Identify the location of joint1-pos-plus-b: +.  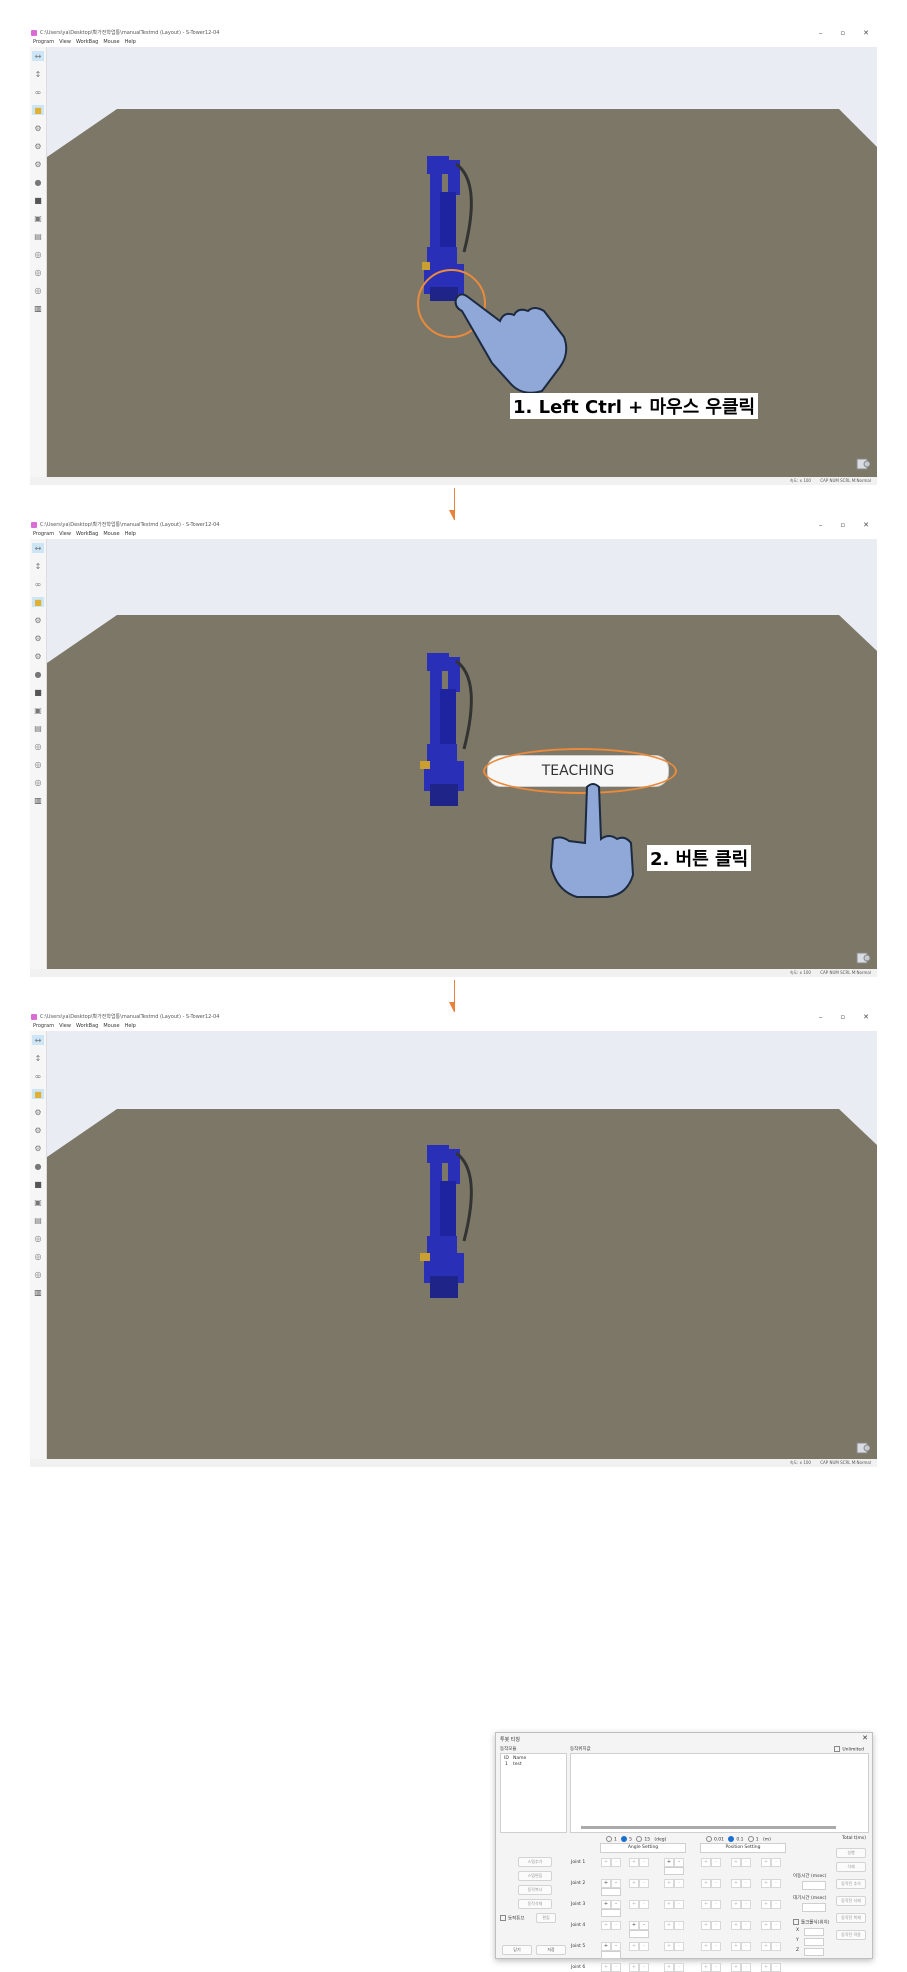
(736, 1862).